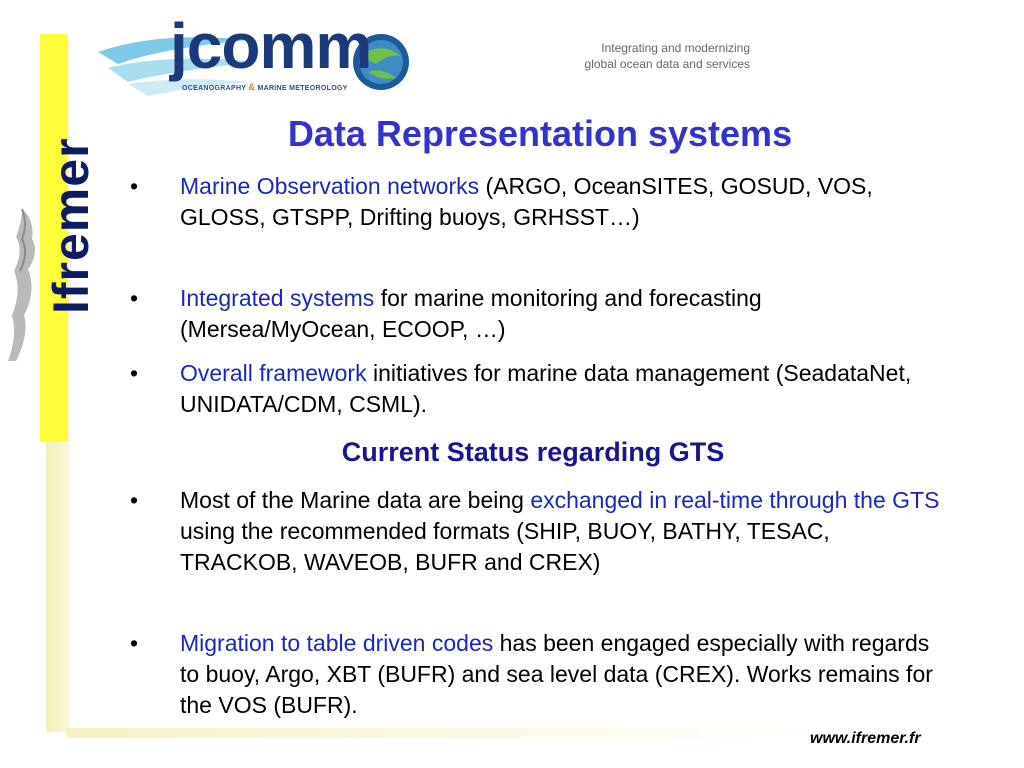 This screenshot has width=1024, height=768. What do you see at coordinates (667, 64) in the screenshot?
I see `tagline-line-2: global ocean data and services` at bounding box center [667, 64].